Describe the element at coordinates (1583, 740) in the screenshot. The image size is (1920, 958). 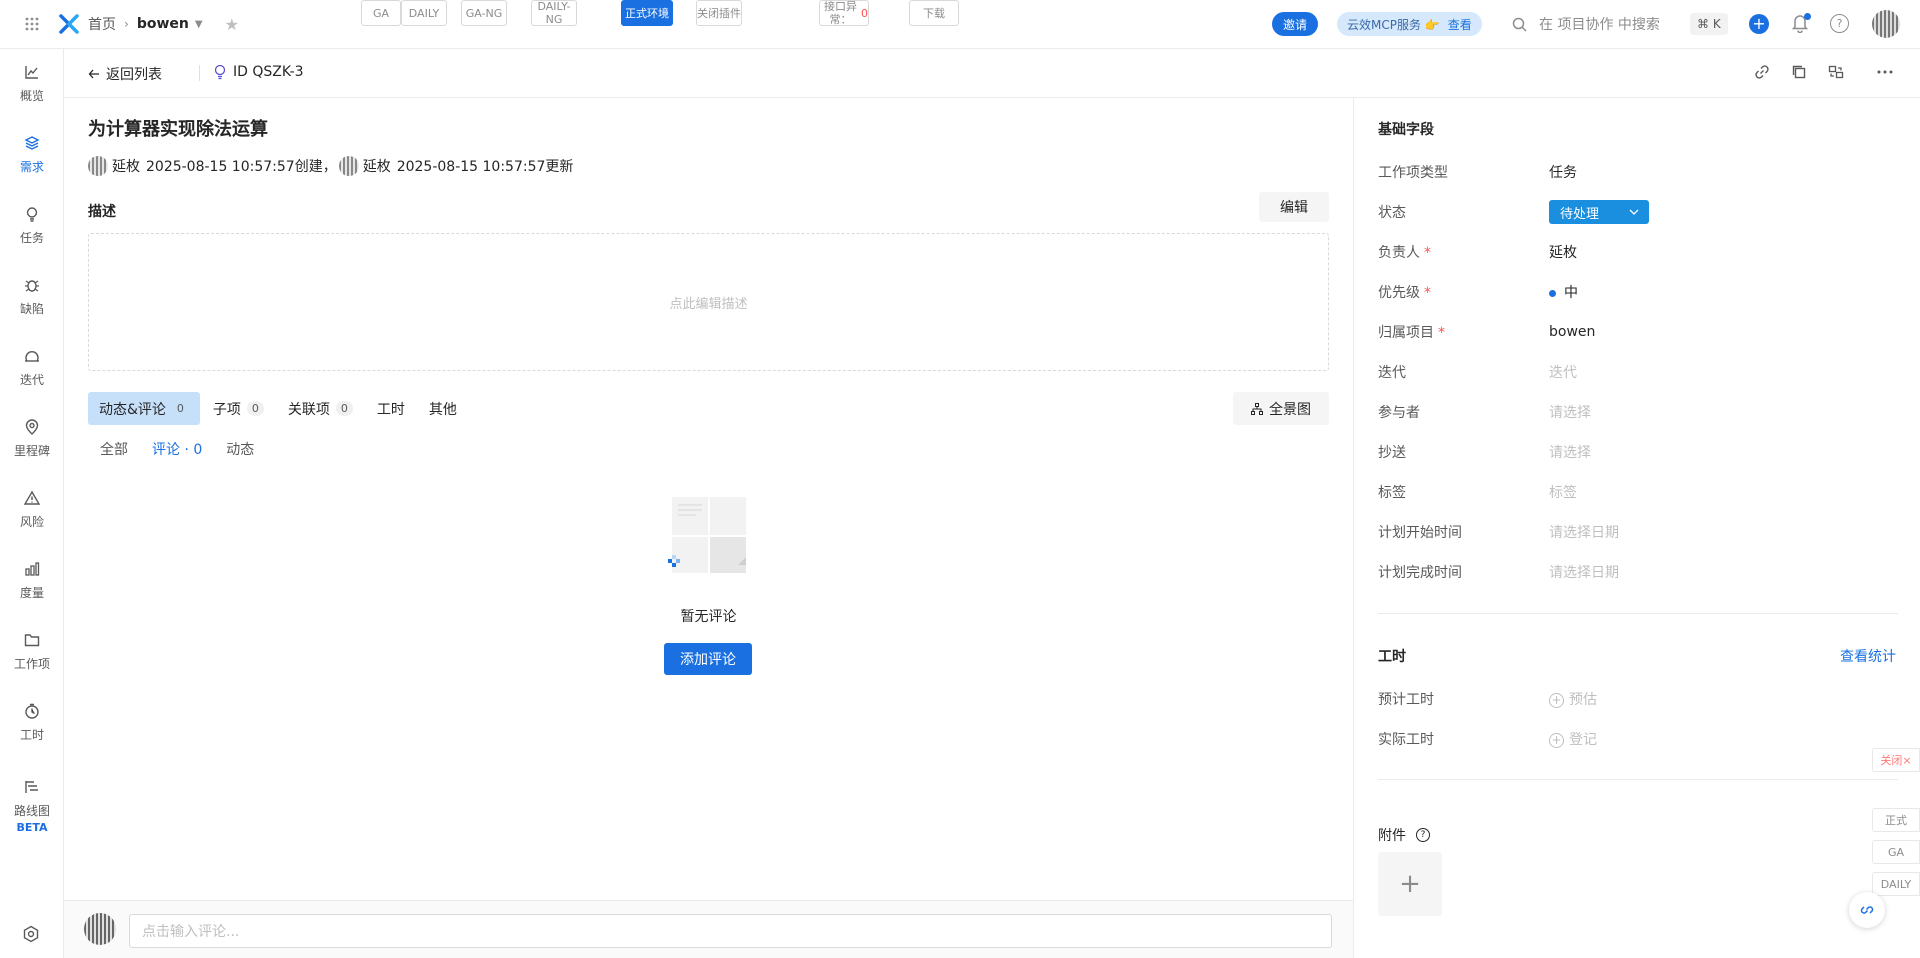
I see `log-text: 登记` at that location.